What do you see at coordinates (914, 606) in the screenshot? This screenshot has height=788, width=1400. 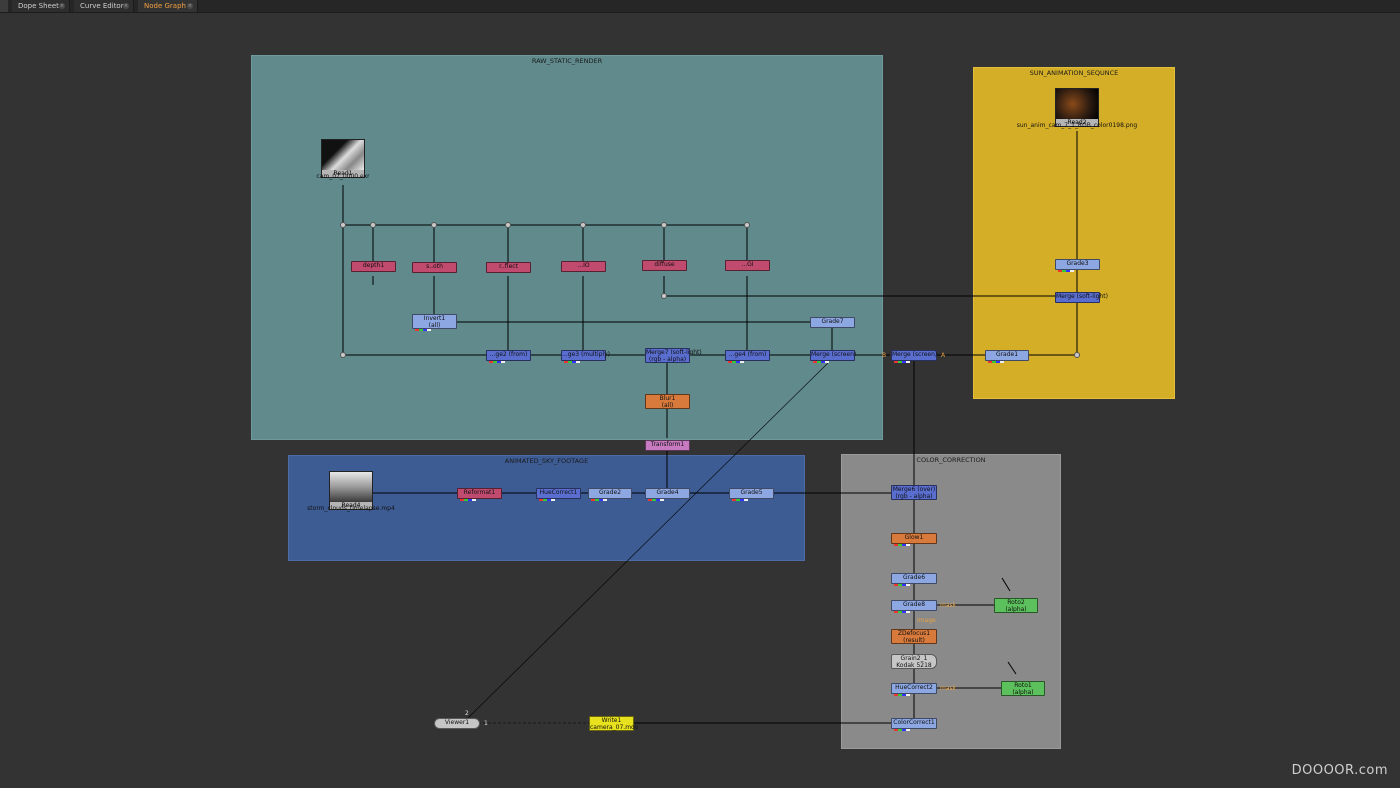 I see `grade8-node: Grade8` at bounding box center [914, 606].